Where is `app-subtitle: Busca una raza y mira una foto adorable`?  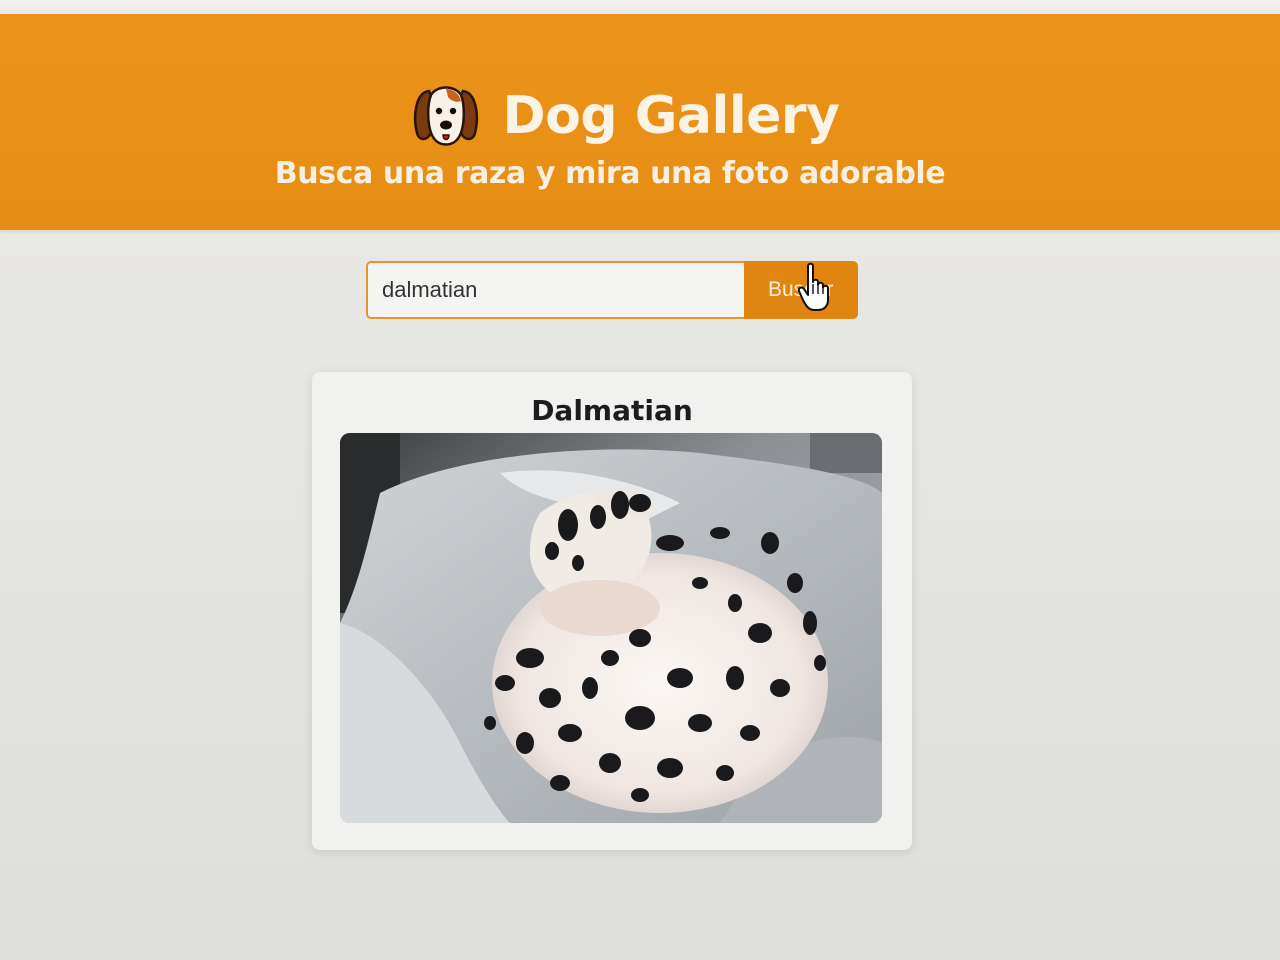 app-subtitle: Busca una raza y mira una foto adorable is located at coordinates (610, 173).